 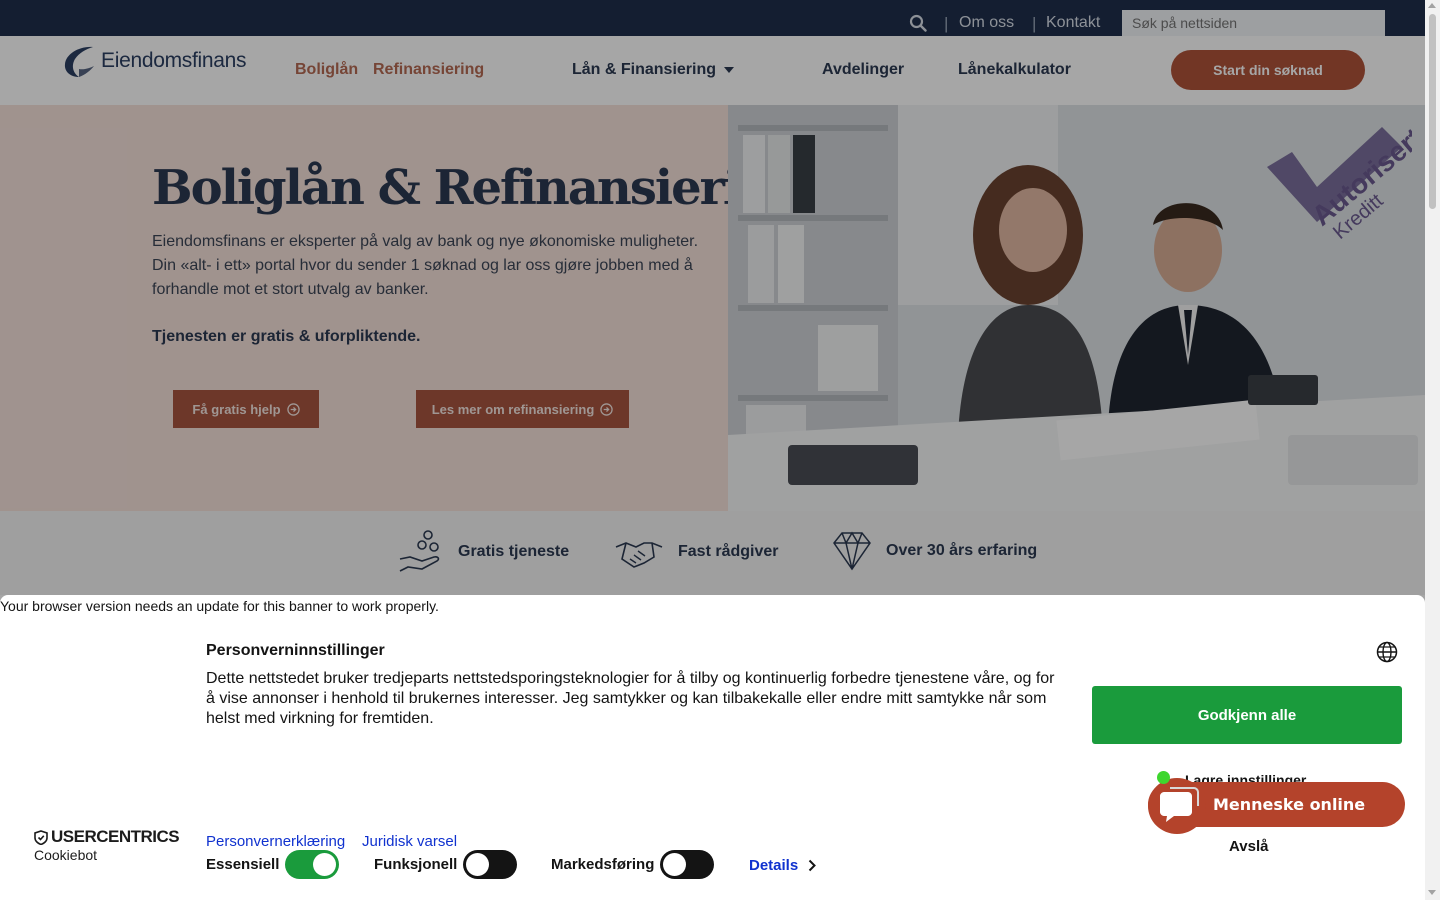 I want to click on functional-toggle-switch, so click(x=490, y=864).